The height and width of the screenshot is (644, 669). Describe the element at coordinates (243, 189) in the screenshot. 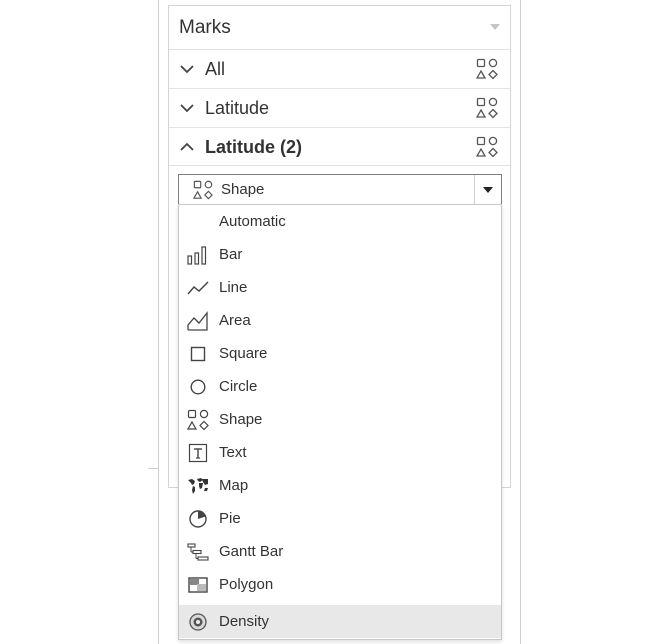

I see `mark-type-selected: Shape` at that location.